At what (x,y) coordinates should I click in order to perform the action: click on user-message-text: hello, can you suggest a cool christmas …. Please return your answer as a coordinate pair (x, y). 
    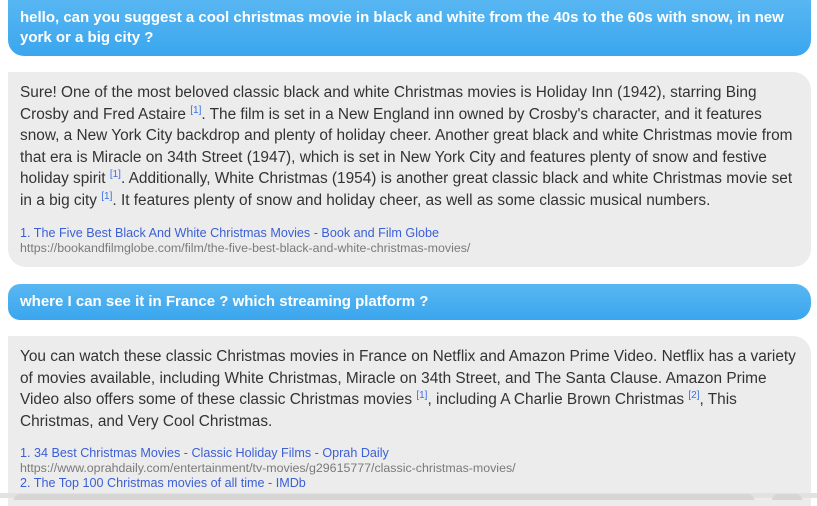
    Looking at the image, I should click on (402, 27).